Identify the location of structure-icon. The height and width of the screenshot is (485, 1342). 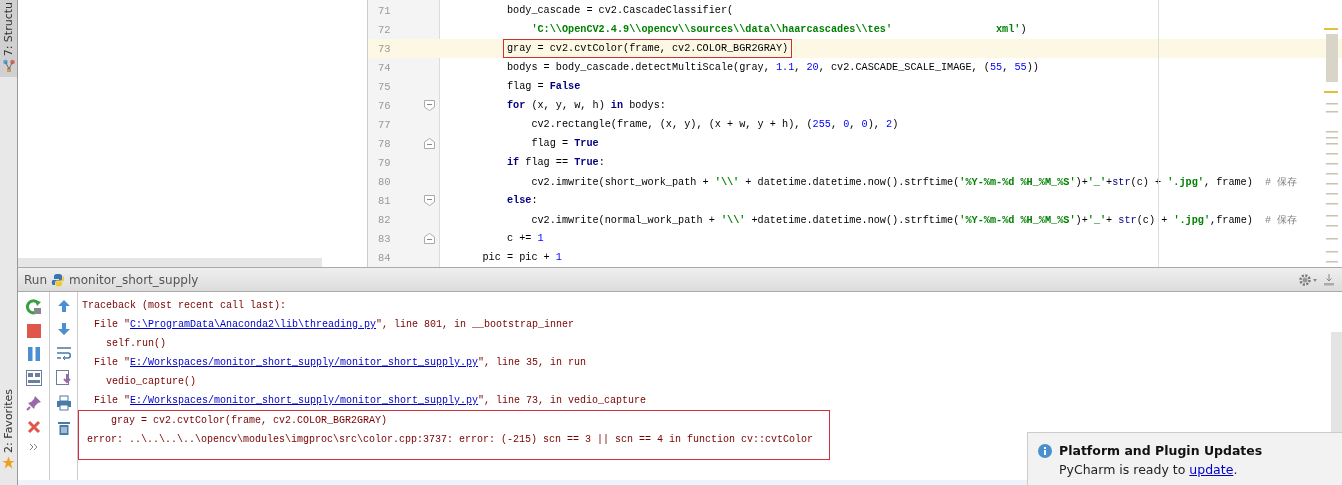
(8, 66).